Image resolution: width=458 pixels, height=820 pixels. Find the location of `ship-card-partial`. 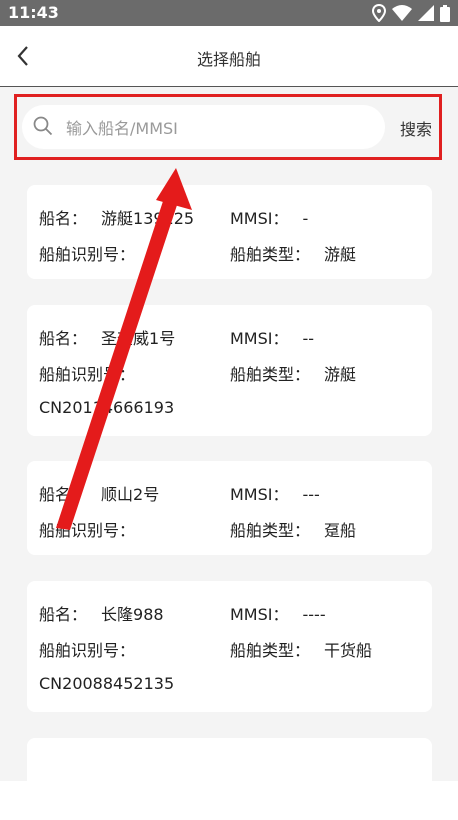

ship-card-partial is located at coordinates (229, 759).